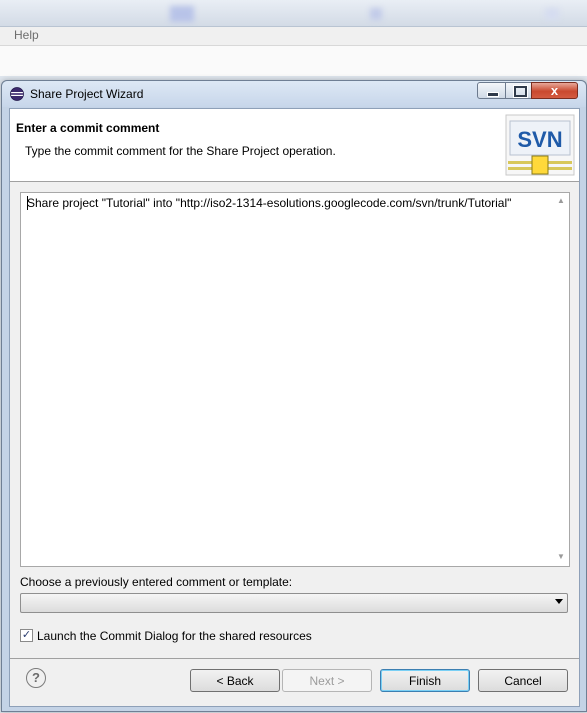 The width and height of the screenshot is (587, 713). I want to click on close-icon: x, so click(554, 90).